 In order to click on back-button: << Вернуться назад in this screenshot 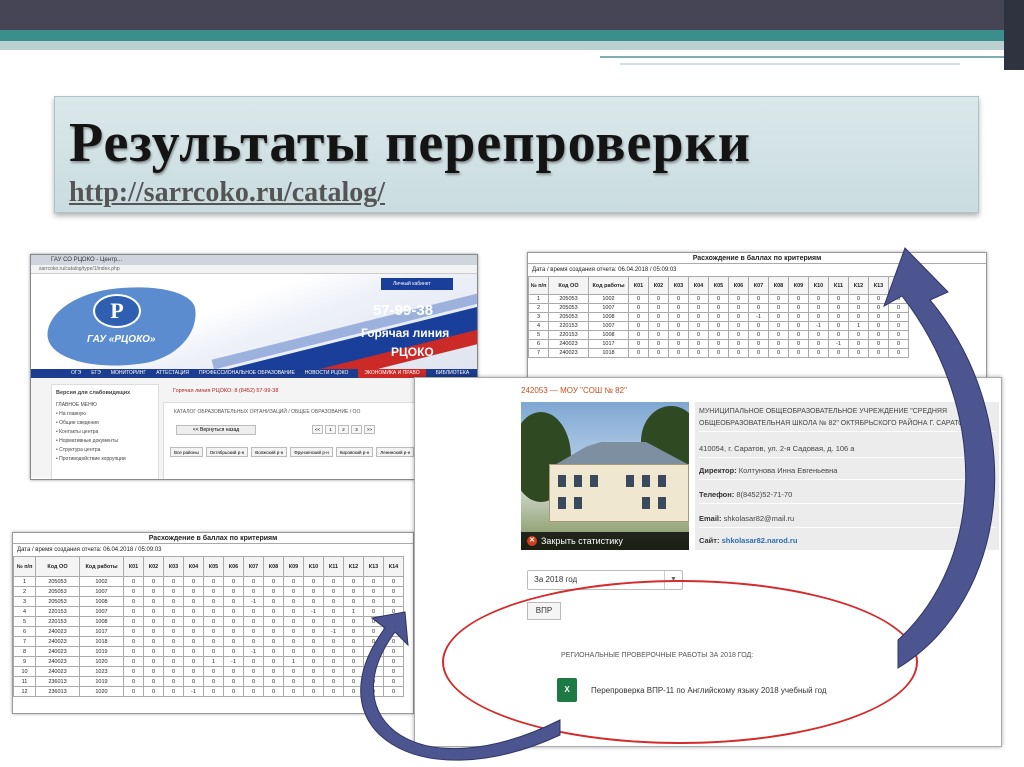, I will do `click(216, 430)`.